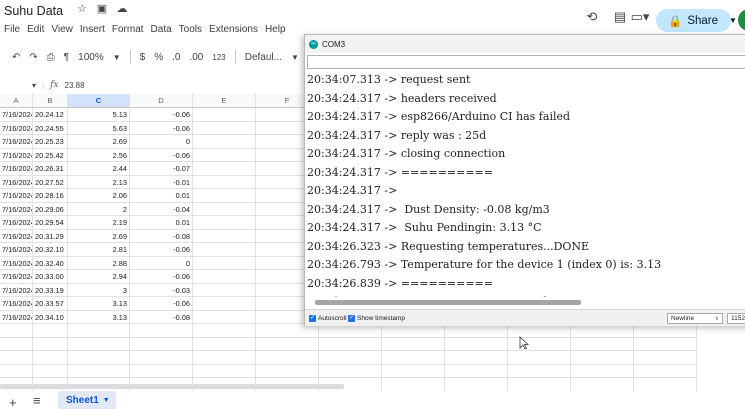 The height and width of the screenshot is (409, 745). Describe the element at coordinates (50, 304) in the screenshot. I see `cell: 20.33.57` at that location.